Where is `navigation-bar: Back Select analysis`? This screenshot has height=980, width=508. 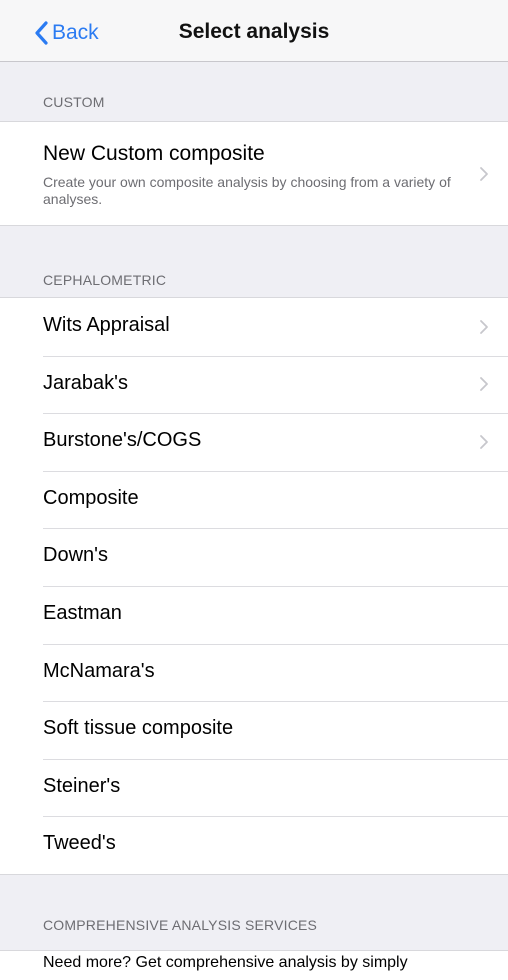 navigation-bar: Back Select analysis is located at coordinates (254, 31).